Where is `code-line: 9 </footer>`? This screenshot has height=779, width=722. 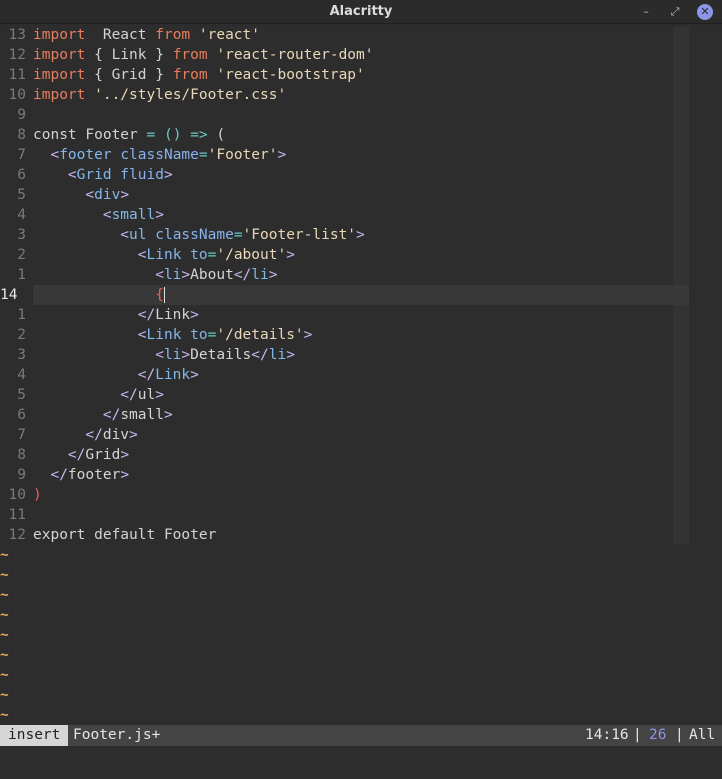
code-line: 9 </footer> is located at coordinates (336, 475).